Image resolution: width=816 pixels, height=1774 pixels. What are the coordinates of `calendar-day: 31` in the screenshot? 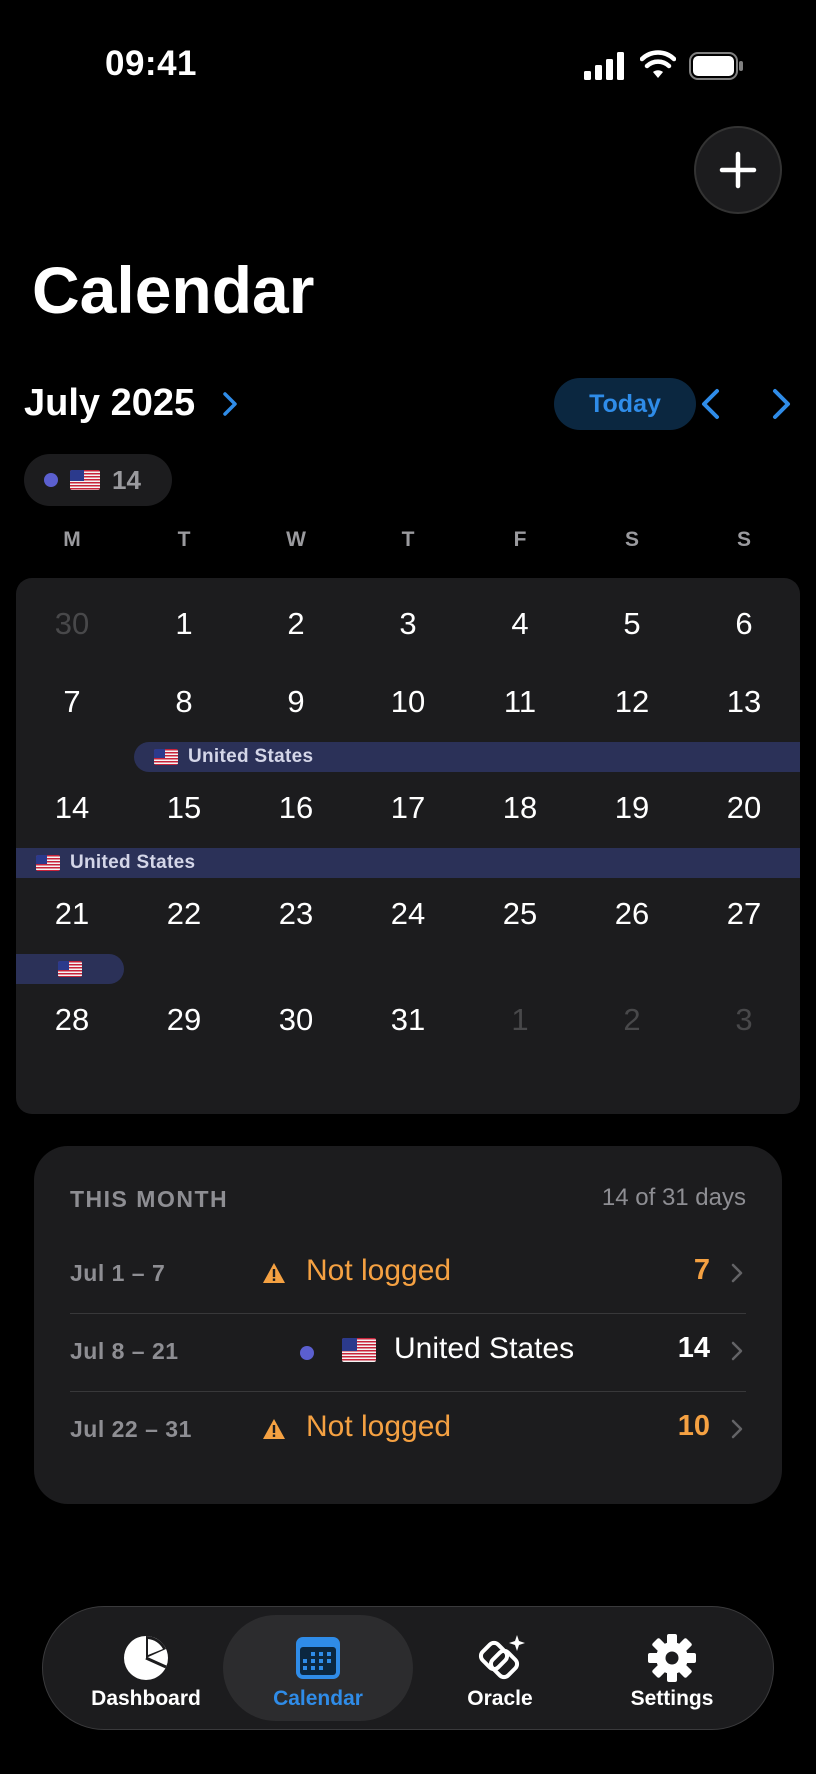 It's located at (408, 1020).